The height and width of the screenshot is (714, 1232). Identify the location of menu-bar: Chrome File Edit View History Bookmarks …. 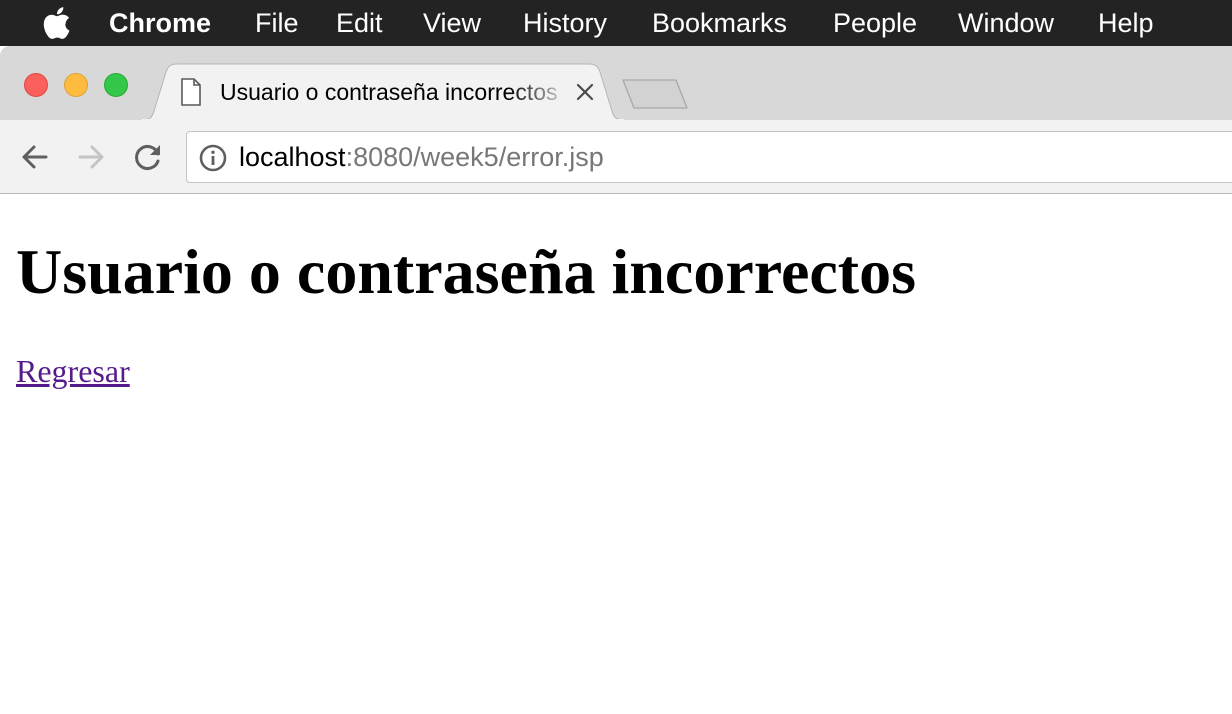
(616, 23).